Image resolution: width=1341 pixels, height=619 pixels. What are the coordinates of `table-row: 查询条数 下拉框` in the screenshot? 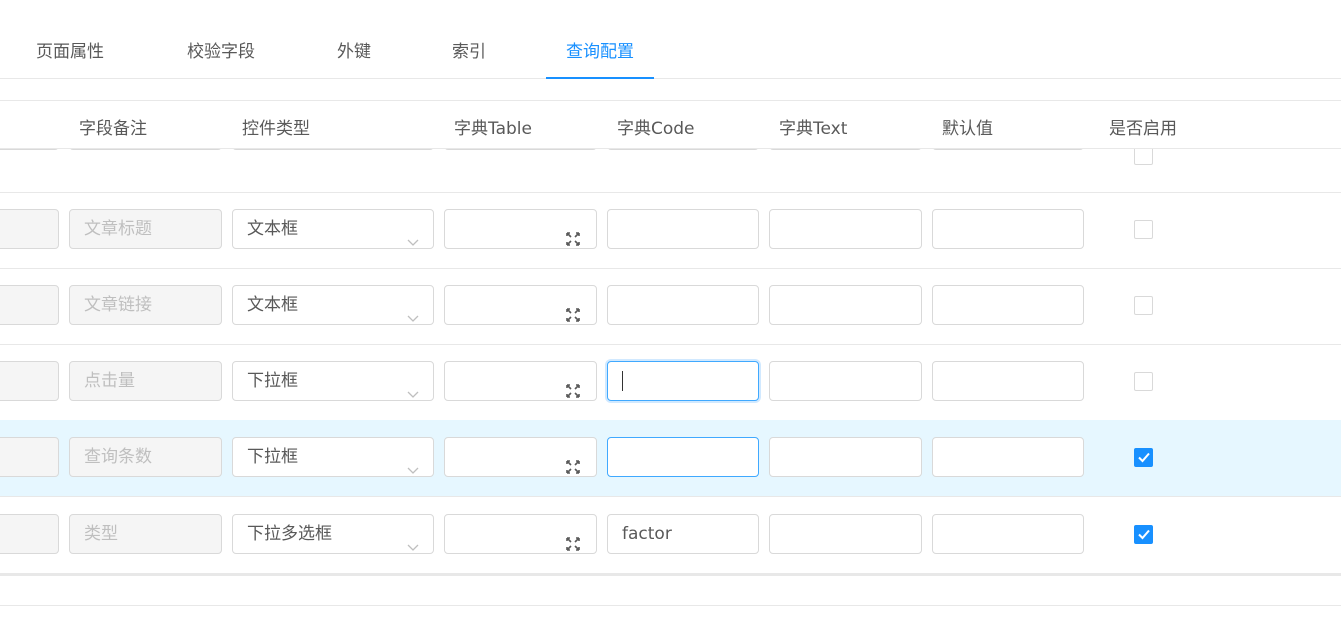 It's located at (670, 458).